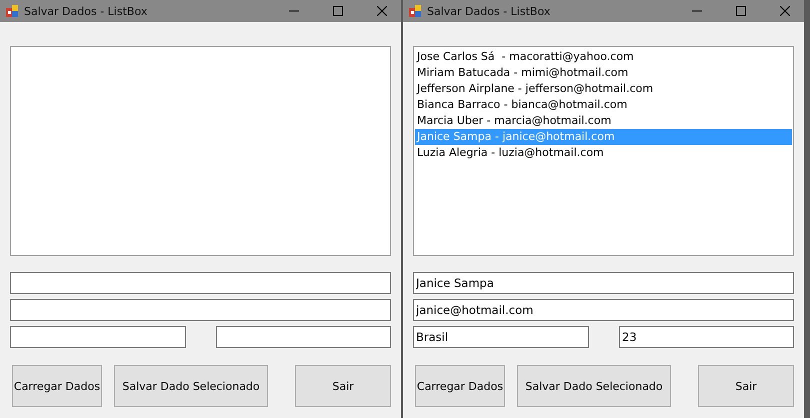 The height and width of the screenshot is (418, 810). Describe the element at coordinates (603, 73) in the screenshot. I see `list-item: Miriam Batucada - mimi@hotmail.com` at that location.